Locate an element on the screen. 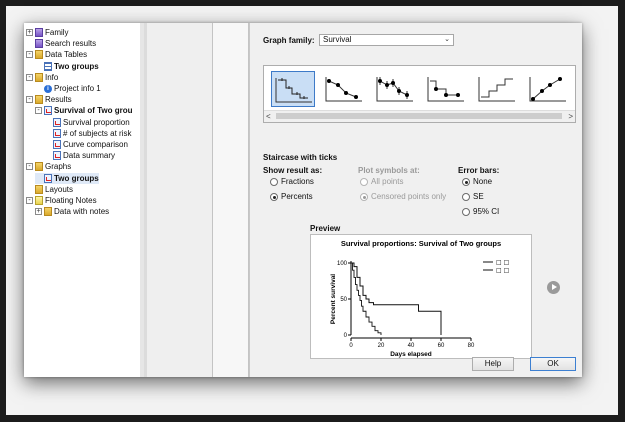 The width and height of the screenshot is (625, 422). radio-censored-only-circle is located at coordinates (364, 196).